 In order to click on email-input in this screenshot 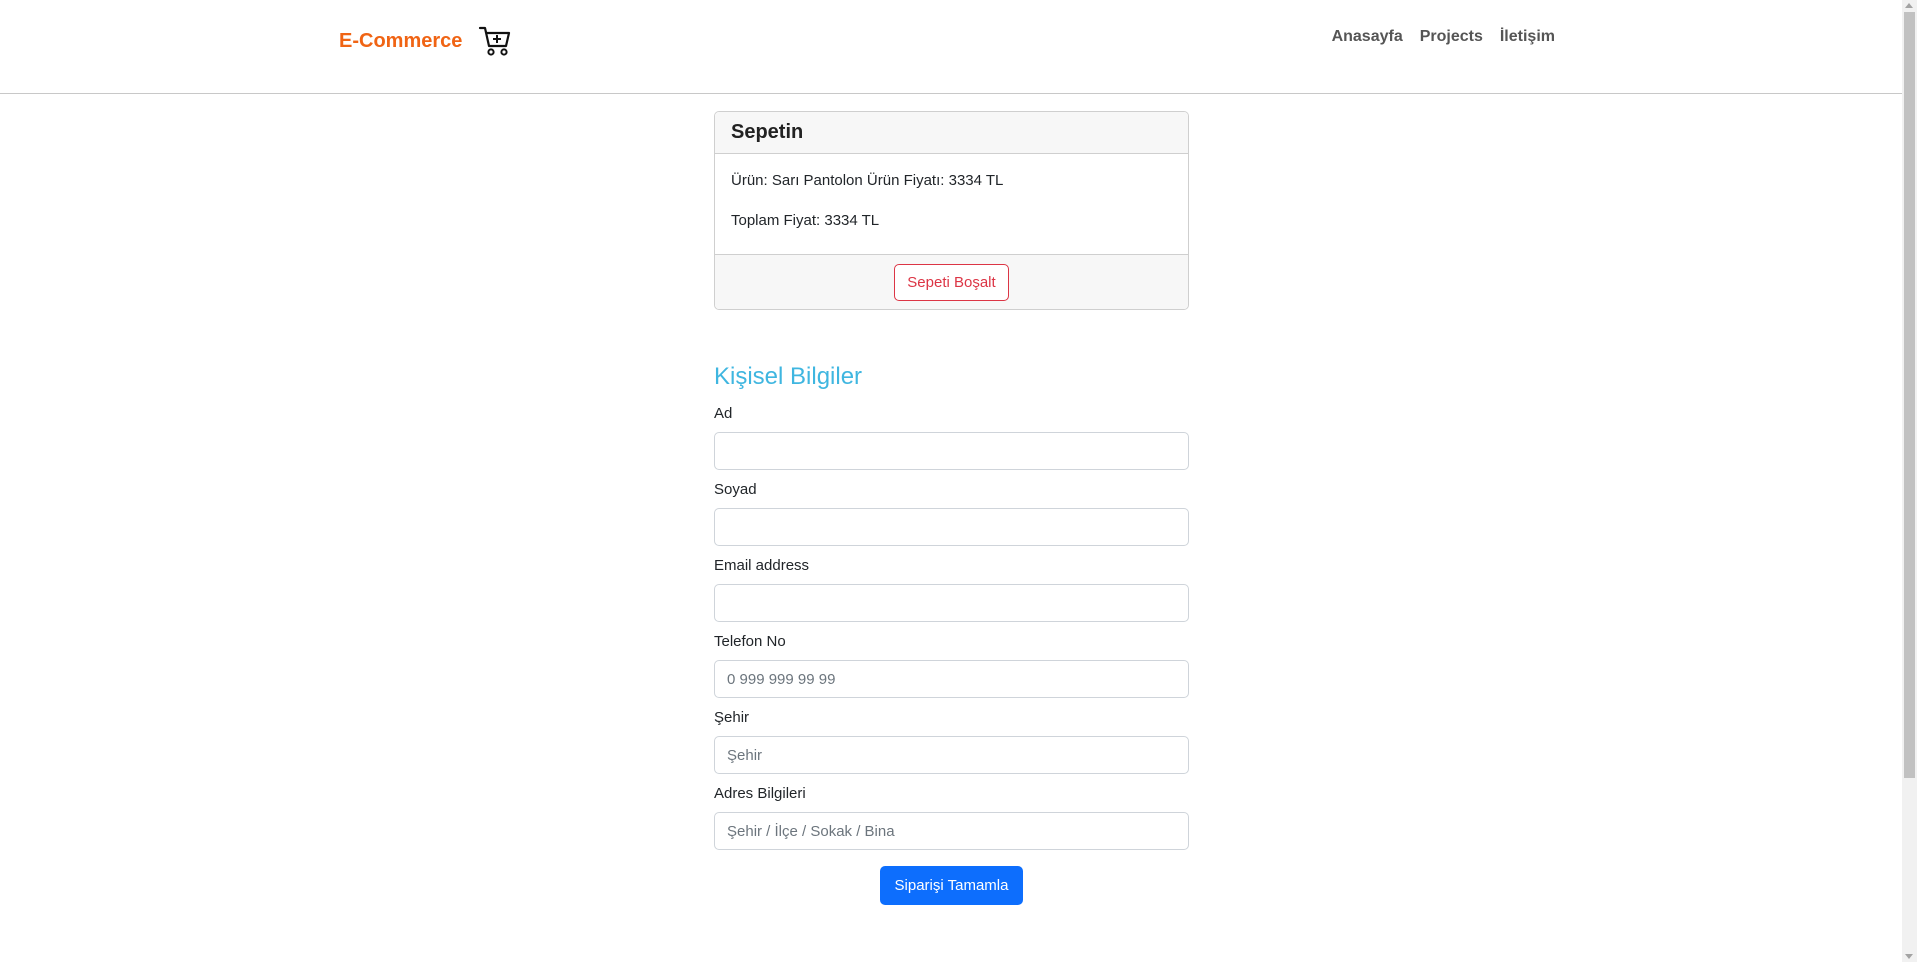, I will do `click(951, 603)`.